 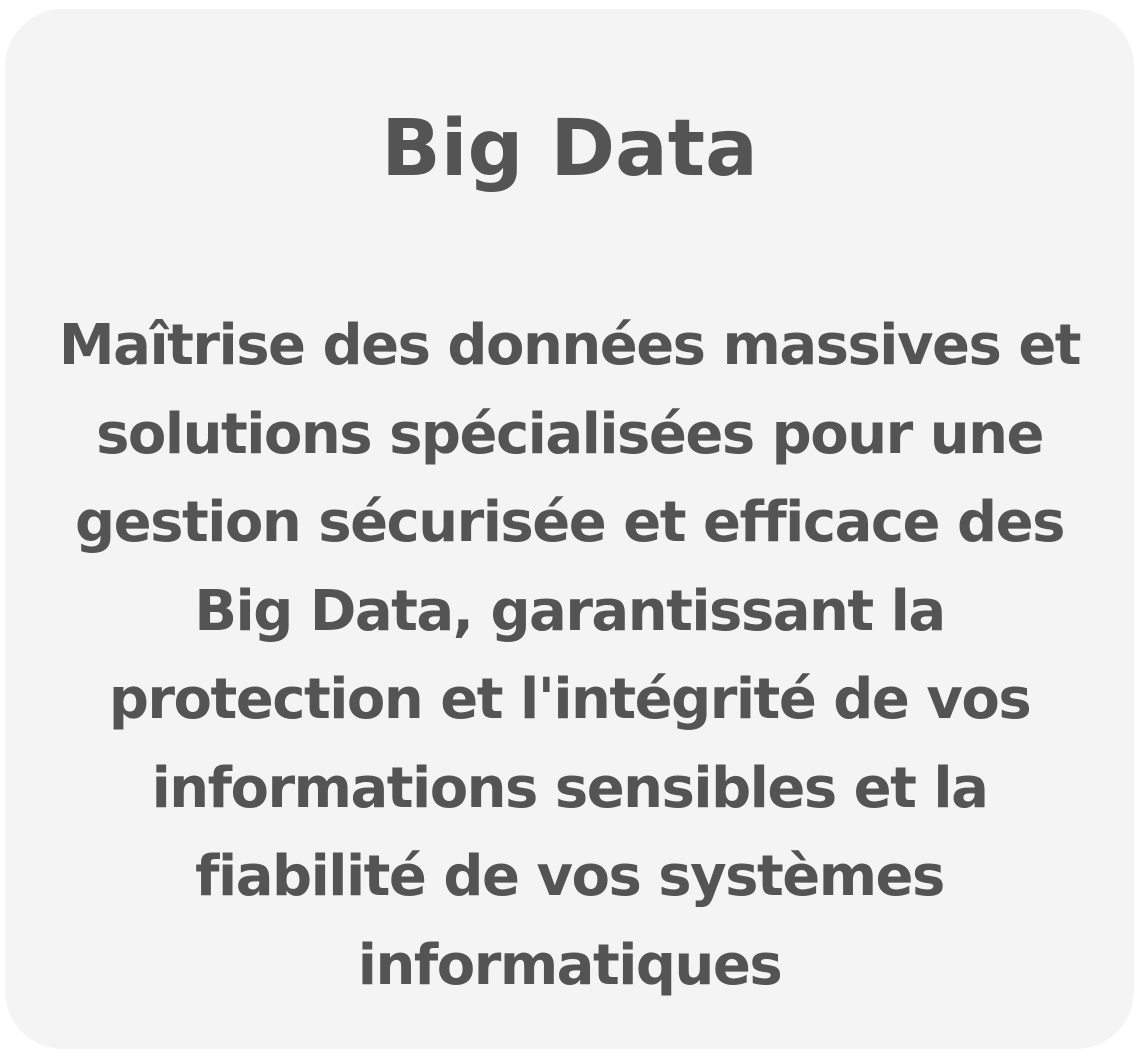 What do you see at coordinates (570, 611) in the screenshot?
I see `description-line: Big Data, garantissant la` at bounding box center [570, 611].